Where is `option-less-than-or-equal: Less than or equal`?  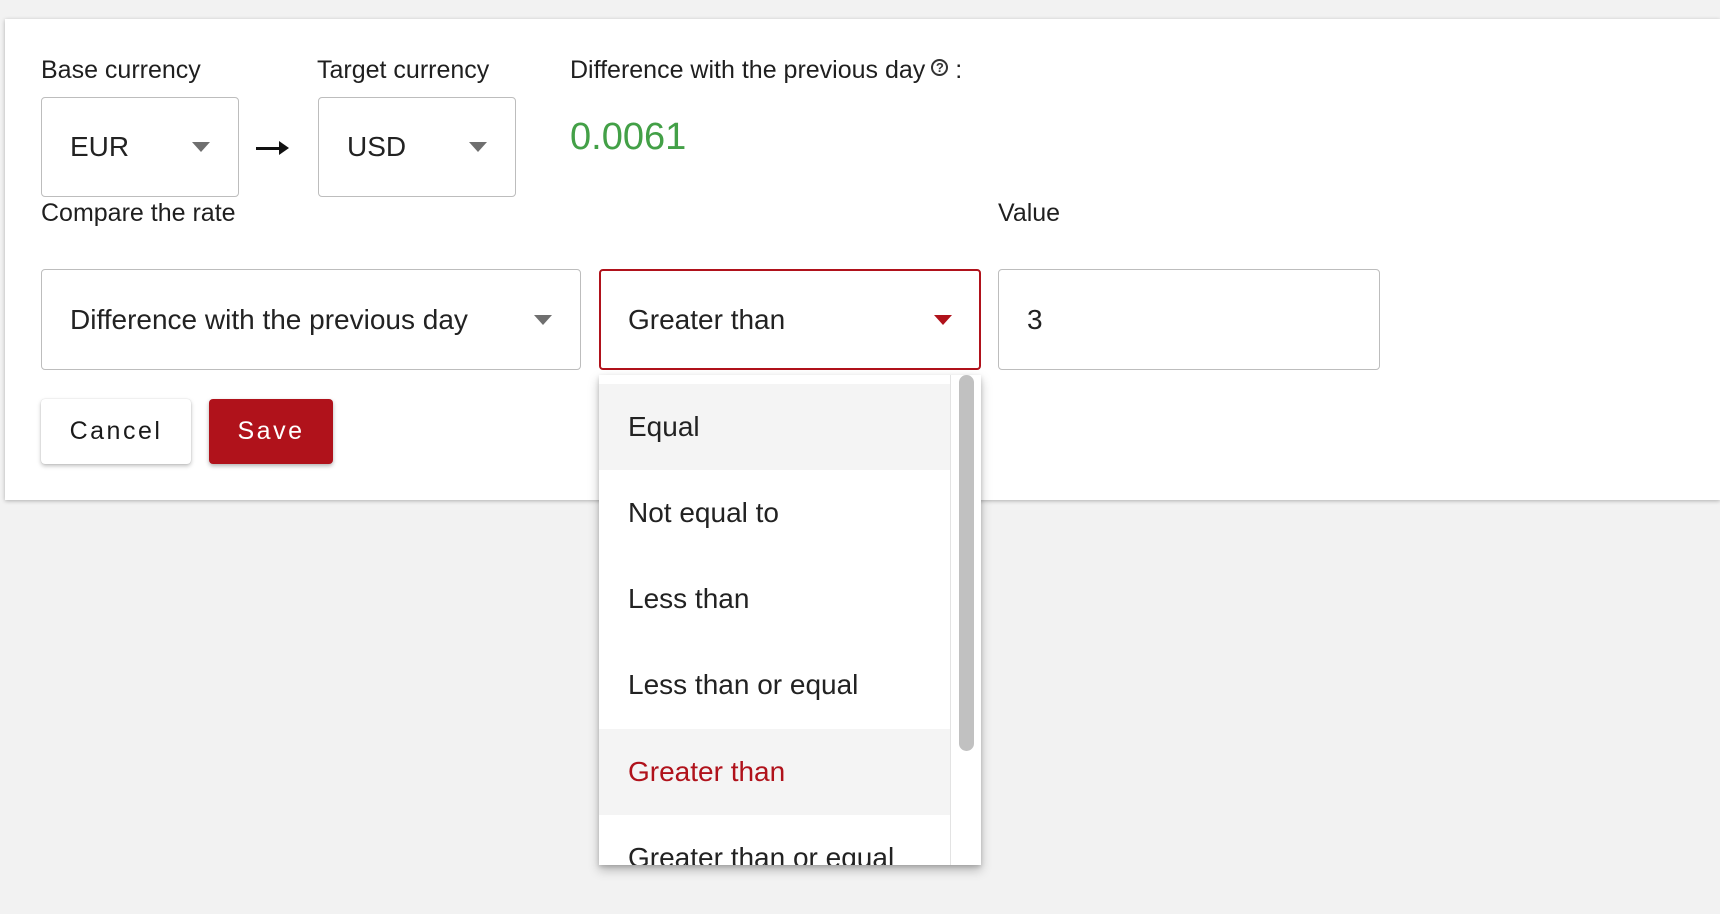
option-less-than-or-equal: Less than or equal is located at coordinates (775, 685).